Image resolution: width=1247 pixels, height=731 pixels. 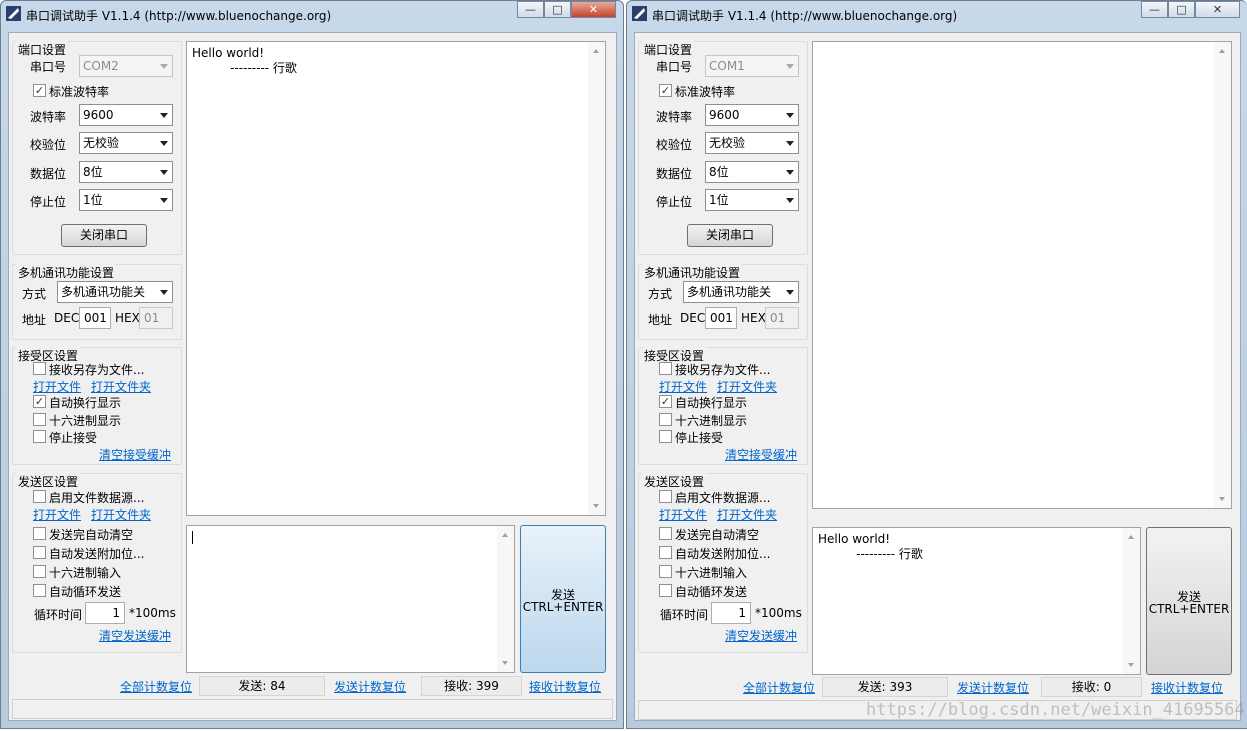 I want to click on send-textarea: Hello world! --------- 行歌, so click(x=976, y=601).